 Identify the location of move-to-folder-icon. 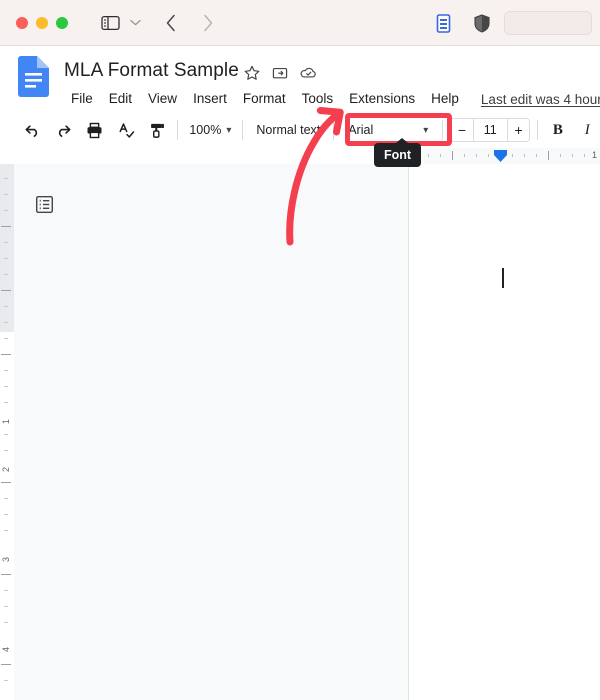
(280, 73).